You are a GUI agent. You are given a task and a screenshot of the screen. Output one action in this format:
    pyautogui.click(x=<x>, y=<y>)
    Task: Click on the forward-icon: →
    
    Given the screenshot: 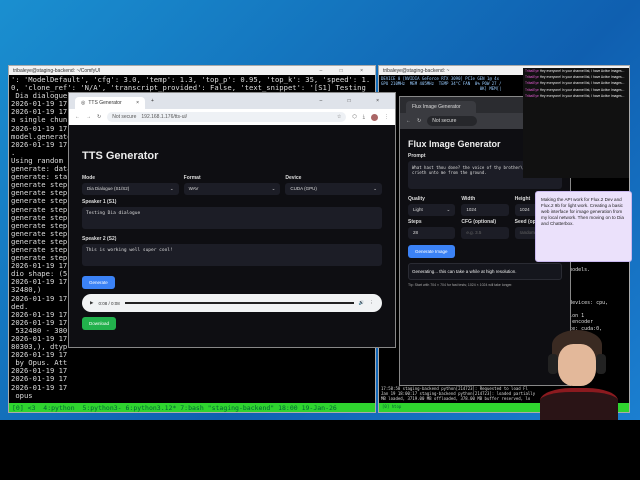 What is the action you would take?
    pyautogui.click(x=88, y=117)
    